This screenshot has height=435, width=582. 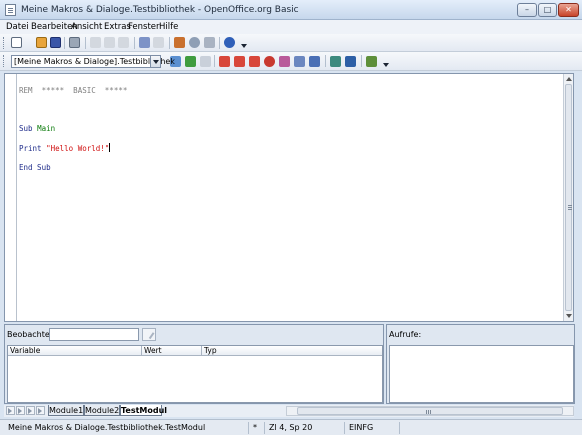 I want to click on watch-panel: Beobachter: Variable Wert Typ, so click(x=194, y=364).